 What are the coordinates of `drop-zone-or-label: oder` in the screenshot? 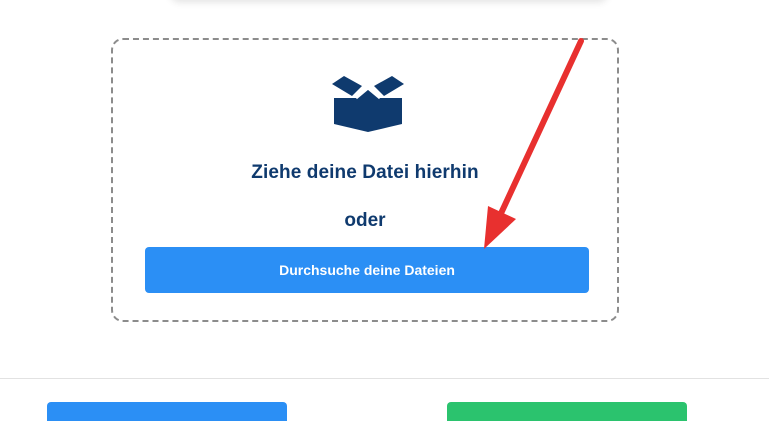 It's located at (365, 220).